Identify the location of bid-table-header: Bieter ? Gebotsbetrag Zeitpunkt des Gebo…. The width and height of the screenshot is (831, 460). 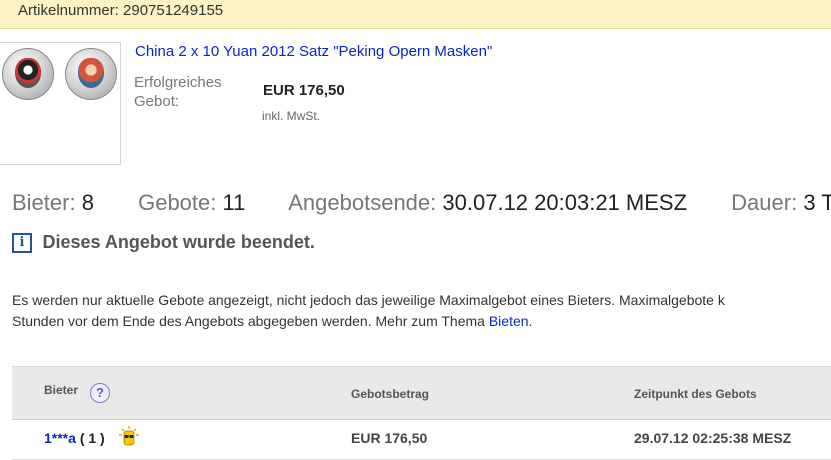
(421, 393).